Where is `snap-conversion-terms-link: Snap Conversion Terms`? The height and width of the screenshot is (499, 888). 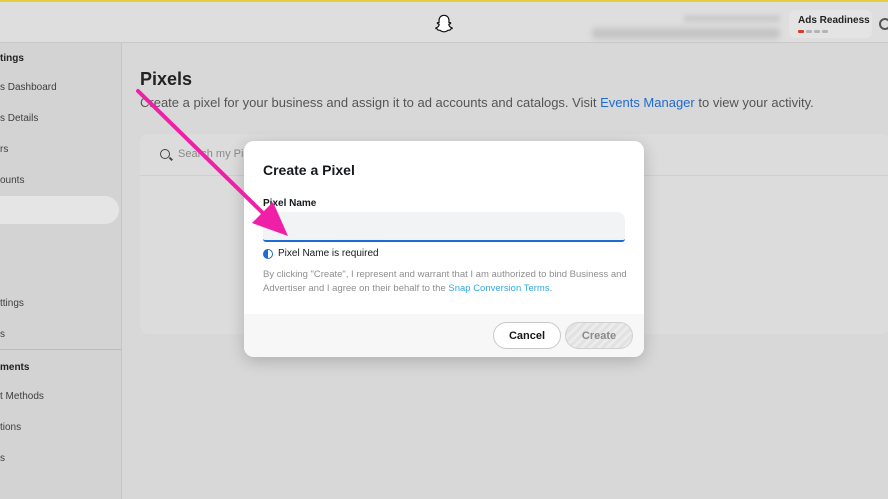 snap-conversion-terms-link: Snap Conversion Terms is located at coordinates (498, 288).